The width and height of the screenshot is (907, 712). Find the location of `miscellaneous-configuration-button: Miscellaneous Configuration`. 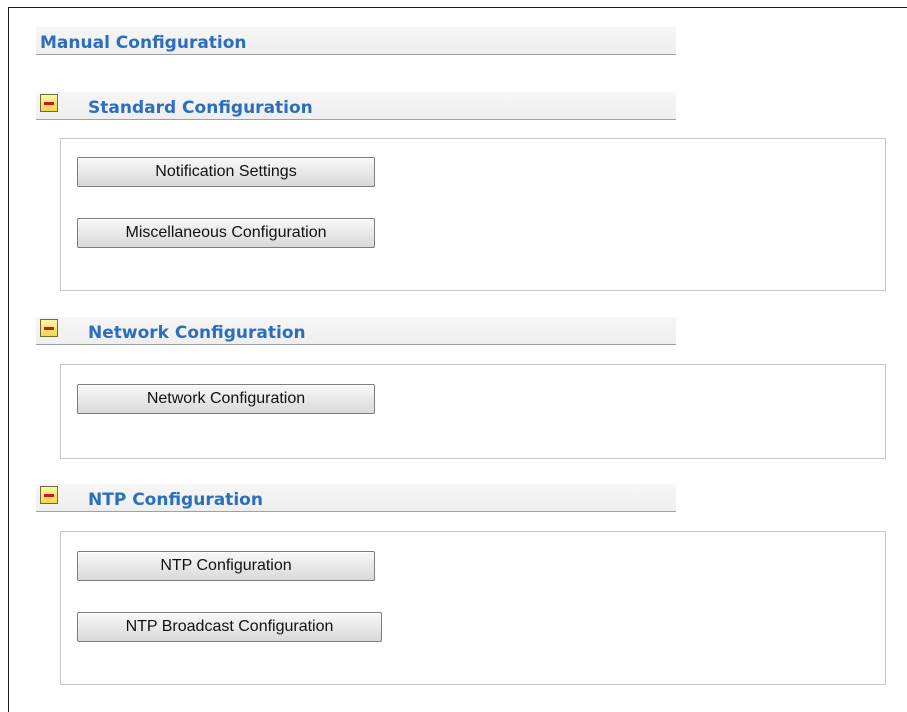

miscellaneous-configuration-button: Miscellaneous Configuration is located at coordinates (226, 233).